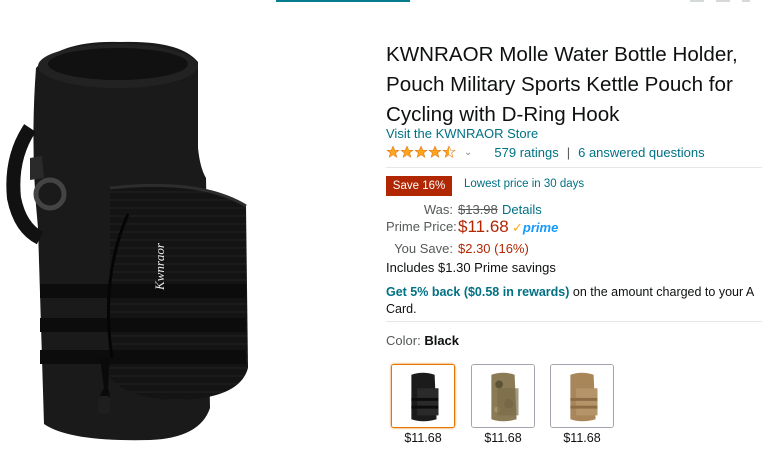  What do you see at coordinates (526, 152) in the screenshot?
I see `ratings-count-link: 579 ratings` at bounding box center [526, 152].